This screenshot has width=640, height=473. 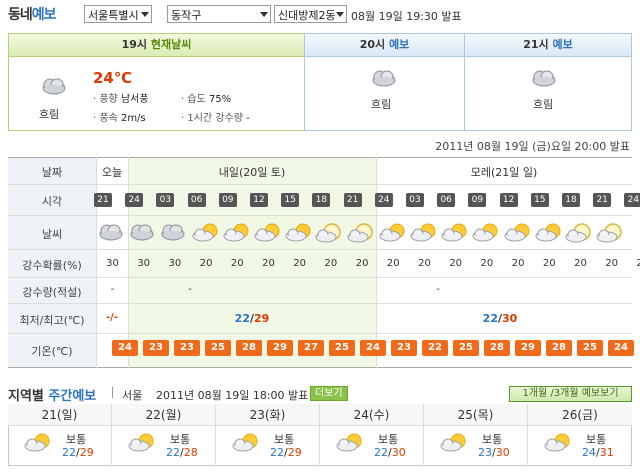 What do you see at coordinates (52, 320) in the screenshot?
I see `row-label-minmax: 최저/최고(℃)` at bounding box center [52, 320].